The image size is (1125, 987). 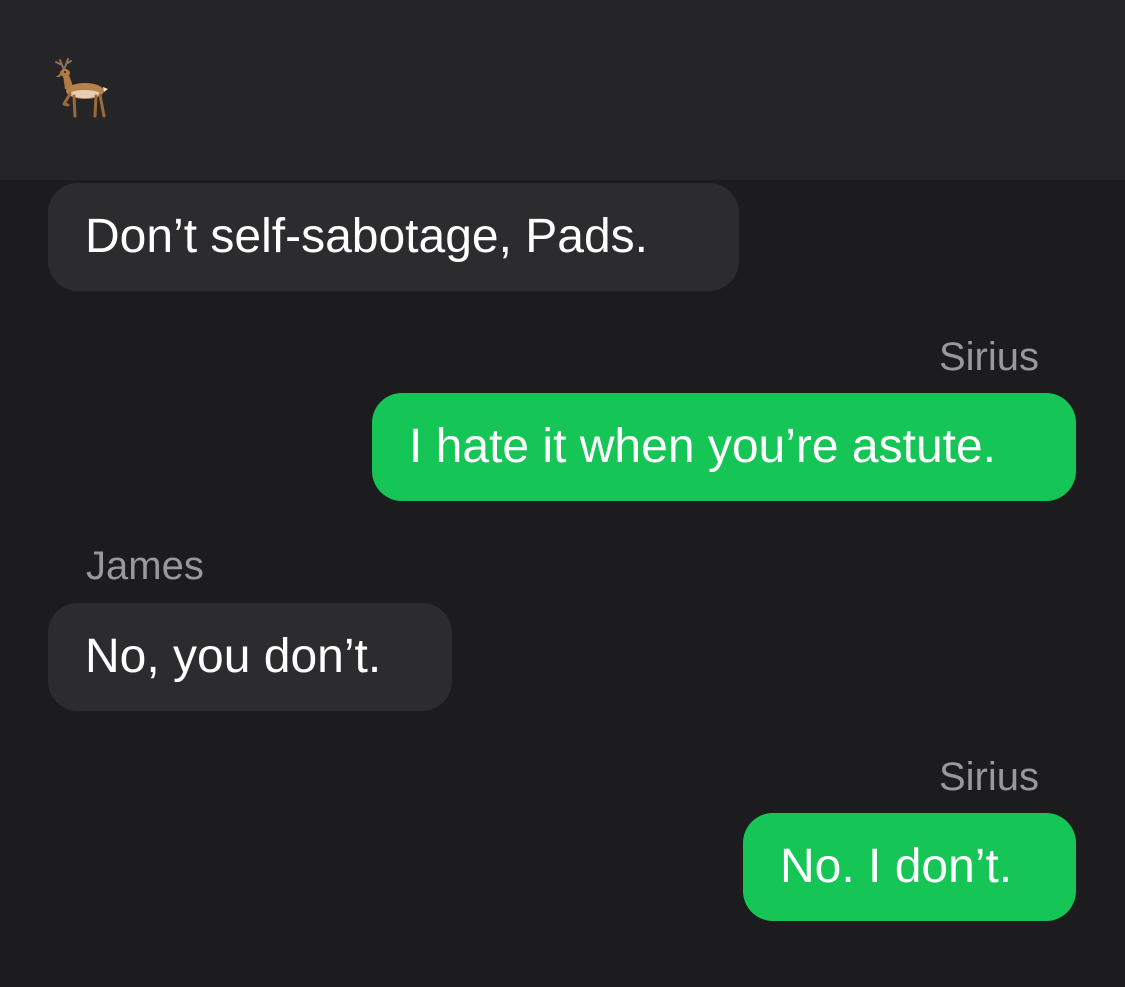 I want to click on message-text: No. I don’t., so click(x=896, y=866).